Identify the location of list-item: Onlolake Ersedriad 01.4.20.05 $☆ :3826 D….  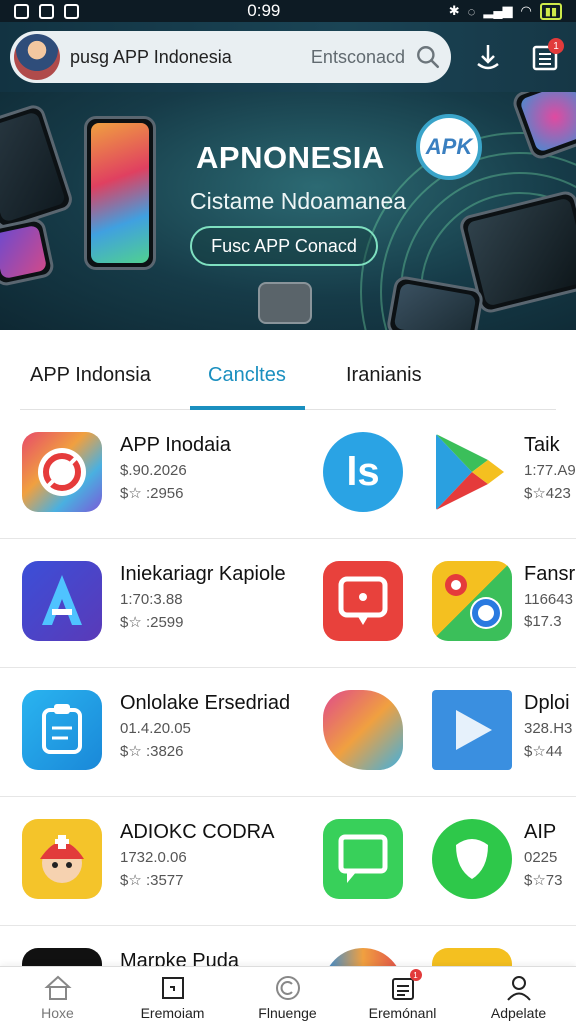
(288, 732).